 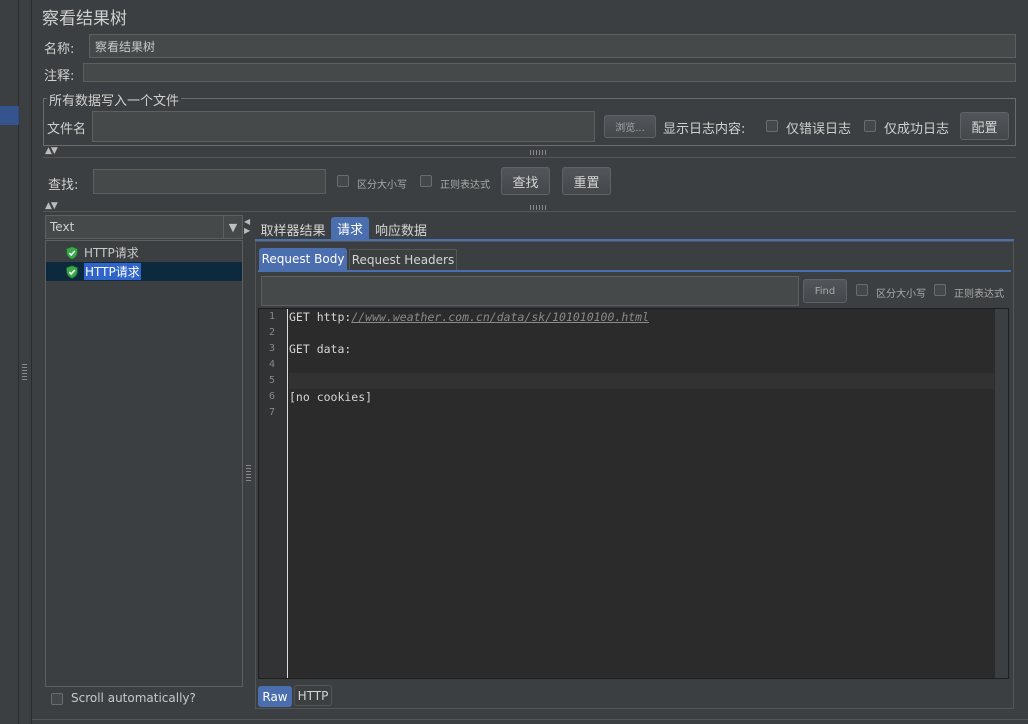 What do you see at coordinates (426, 181) in the screenshot?
I see `search-regex-checkbox` at bounding box center [426, 181].